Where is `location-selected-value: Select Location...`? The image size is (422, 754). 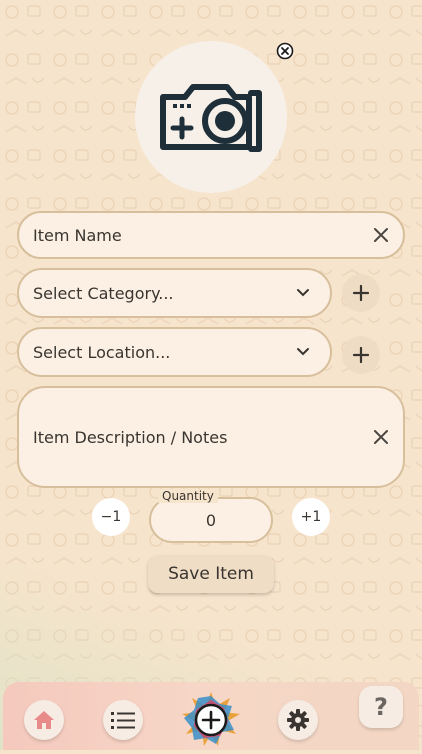 location-selected-value: Select Location... is located at coordinates (102, 352).